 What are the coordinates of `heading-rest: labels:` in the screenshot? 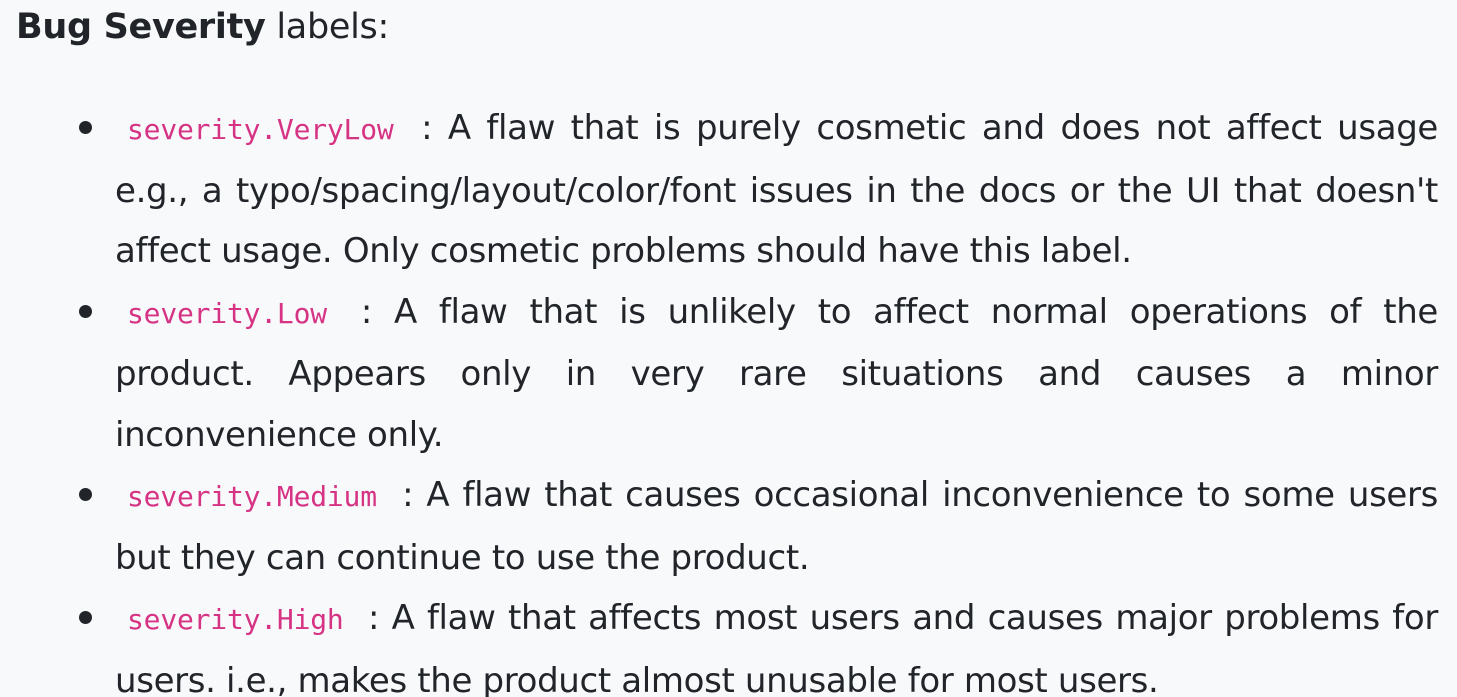 It's located at (327, 27).